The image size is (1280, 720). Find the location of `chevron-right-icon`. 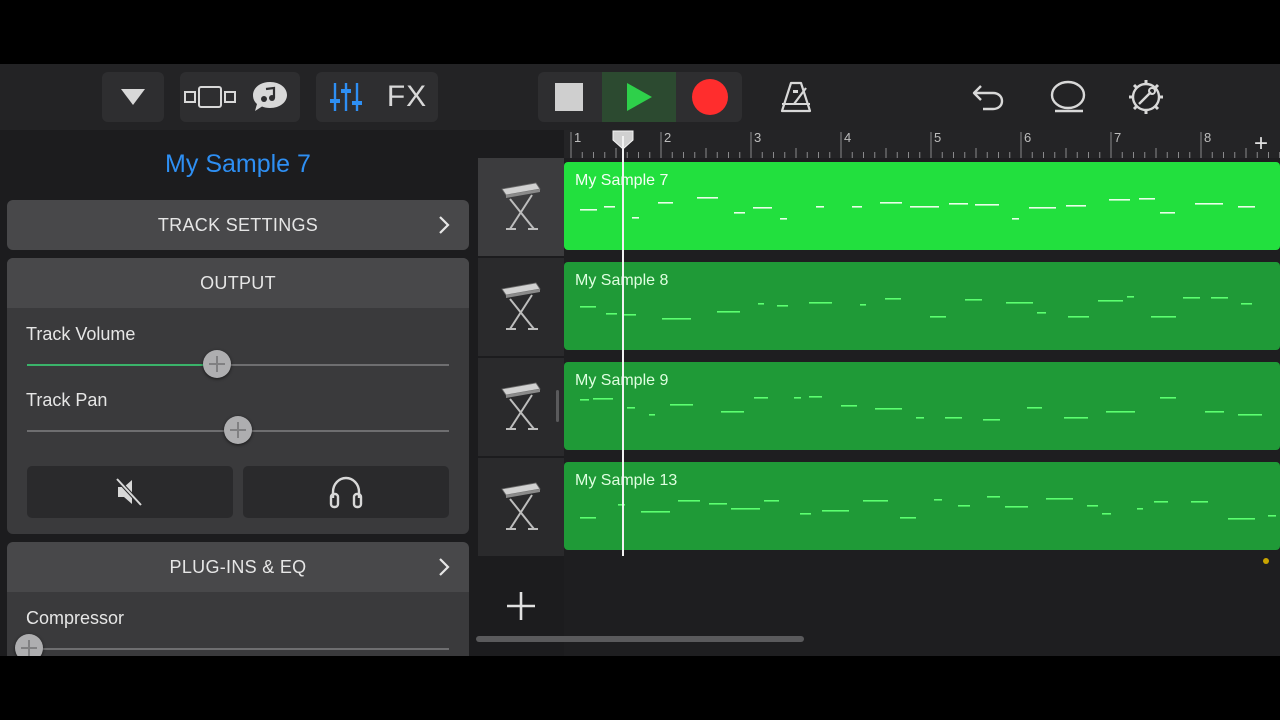

chevron-right-icon is located at coordinates (444, 567).